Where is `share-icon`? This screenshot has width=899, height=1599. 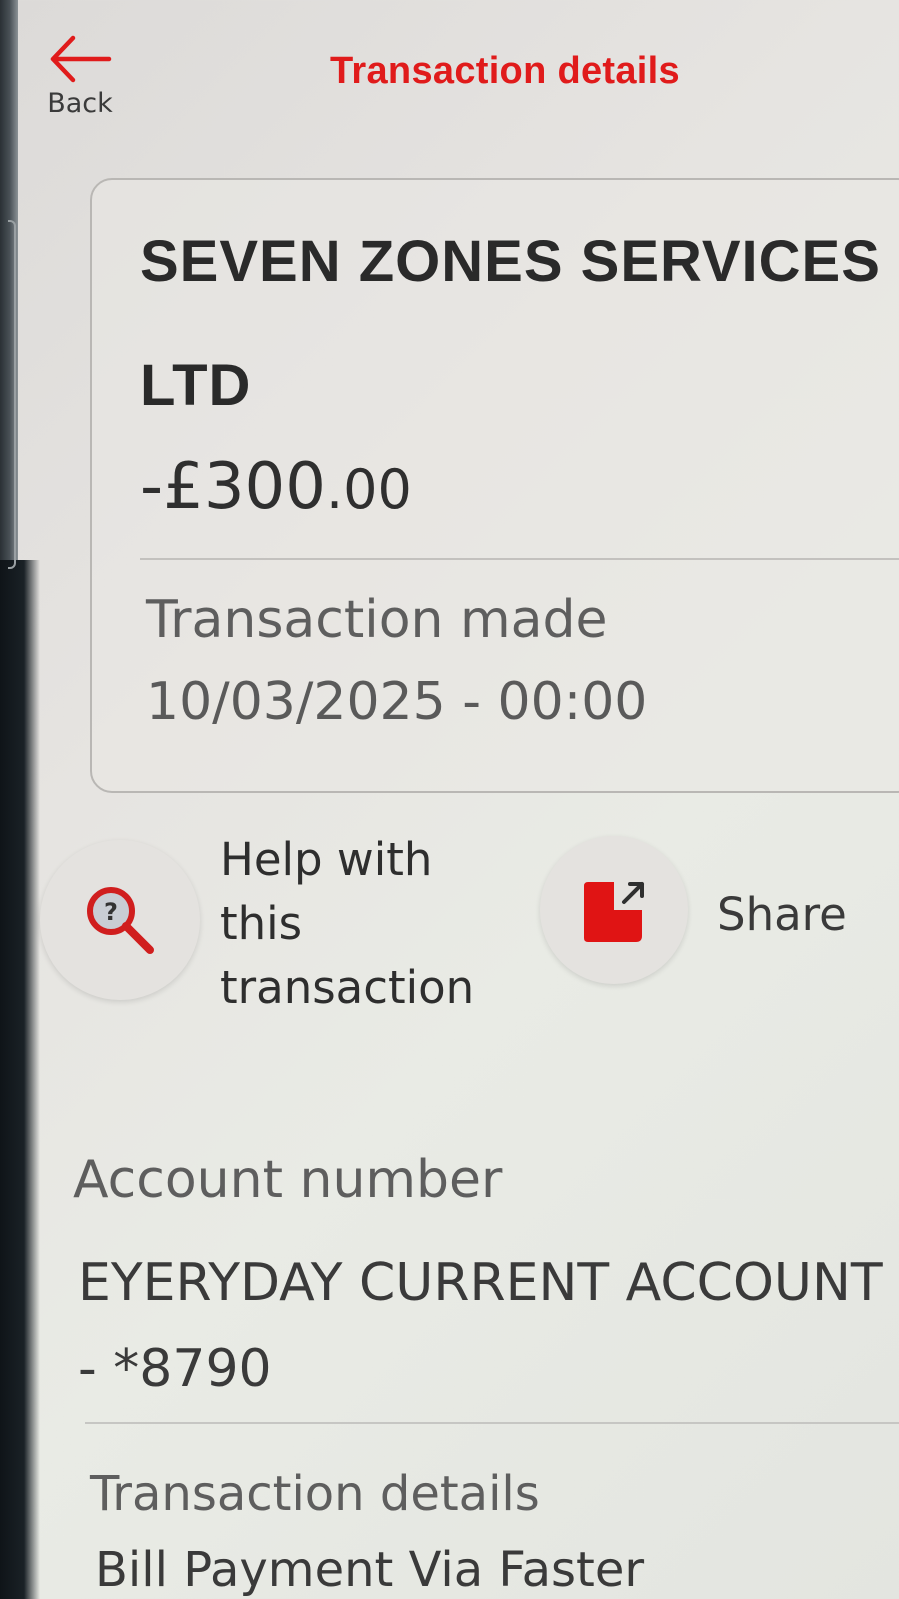 share-icon is located at coordinates (614, 912).